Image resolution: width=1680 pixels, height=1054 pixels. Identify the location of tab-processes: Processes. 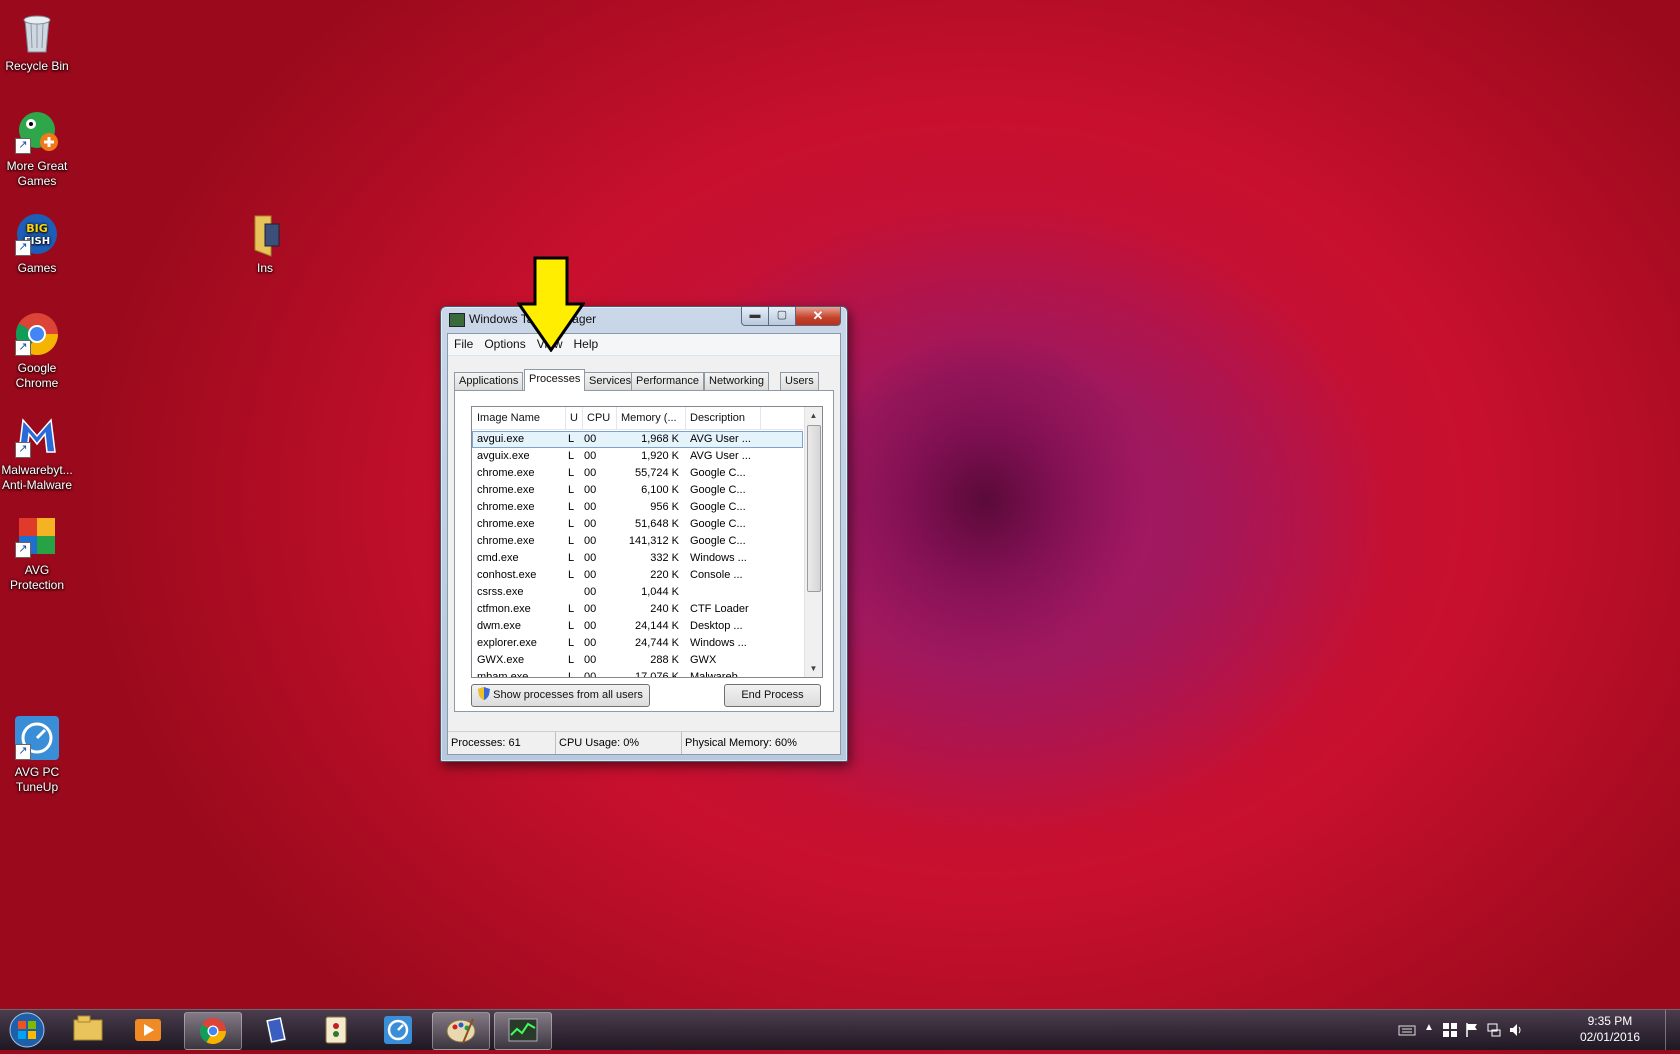
(555, 380).